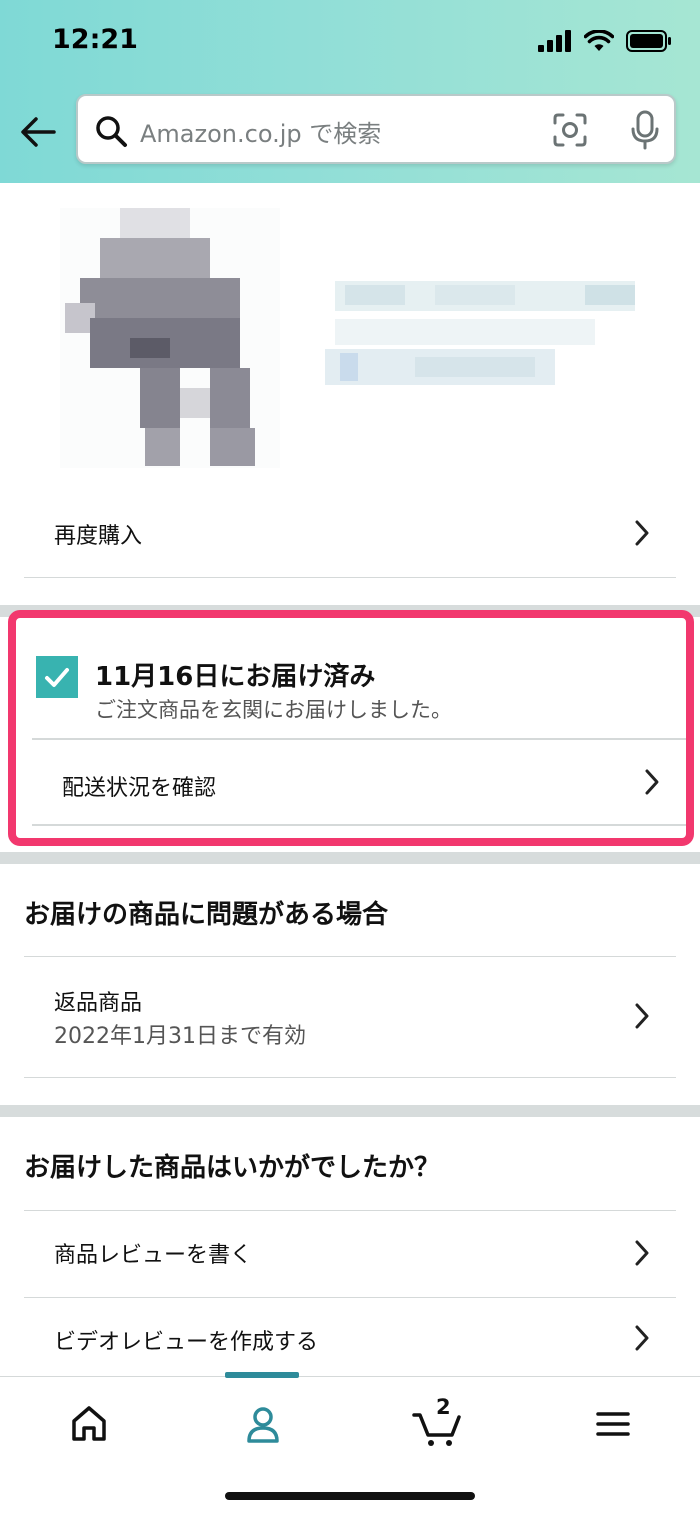 Image resolution: width=700 pixels, height=1515 pixels. What do you see at coordinates (206, 915) in the screenshot?
I see `problem-section-title: お届けの商品に問題がある場合` at bounding box center [206, 915].